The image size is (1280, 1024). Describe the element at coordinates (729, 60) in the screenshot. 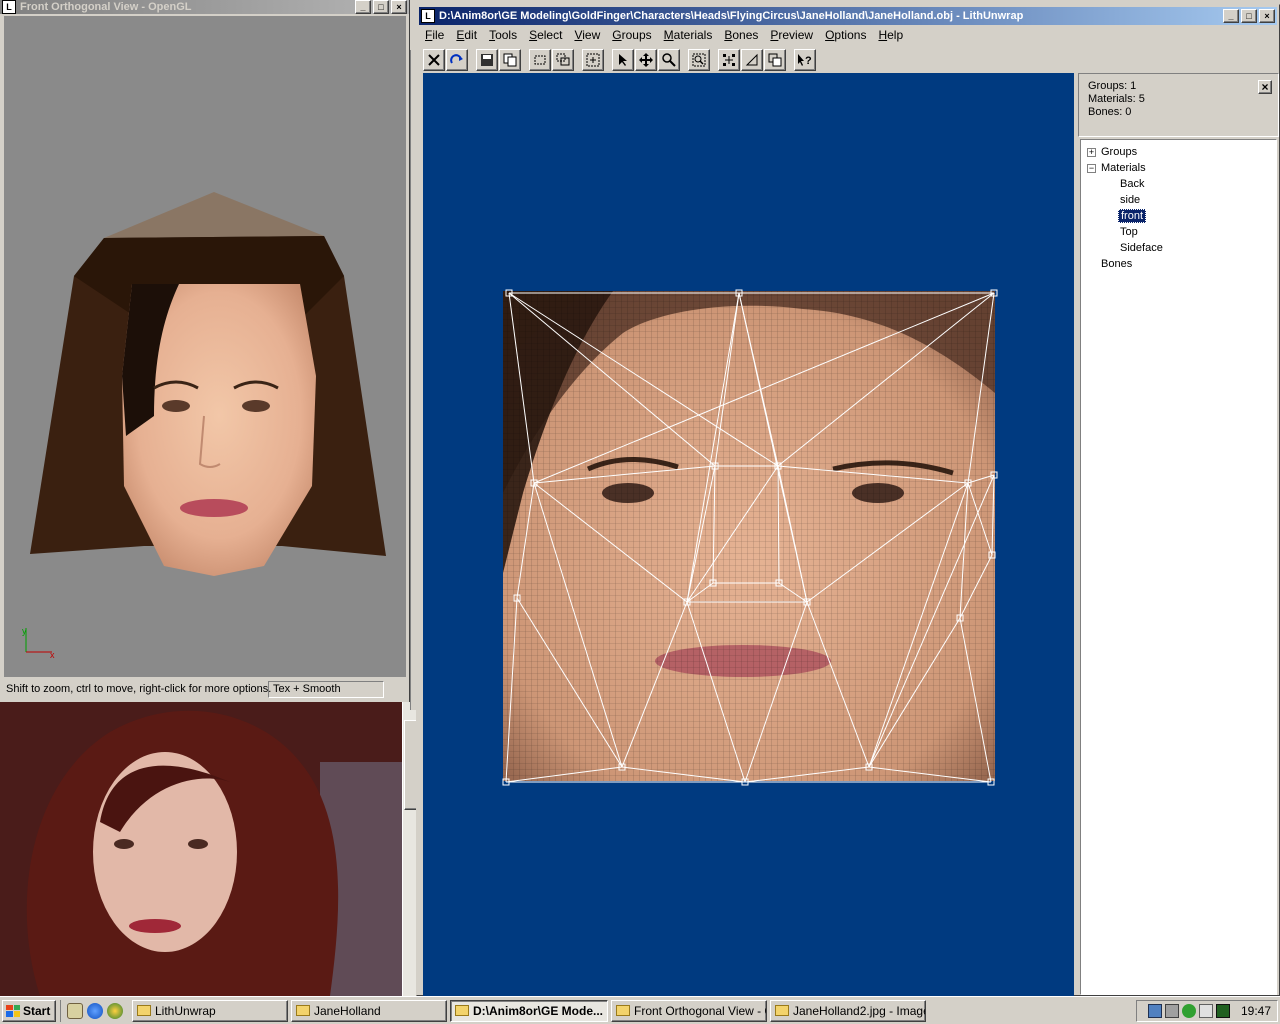

I see `vertex-mode-icon` at that location.